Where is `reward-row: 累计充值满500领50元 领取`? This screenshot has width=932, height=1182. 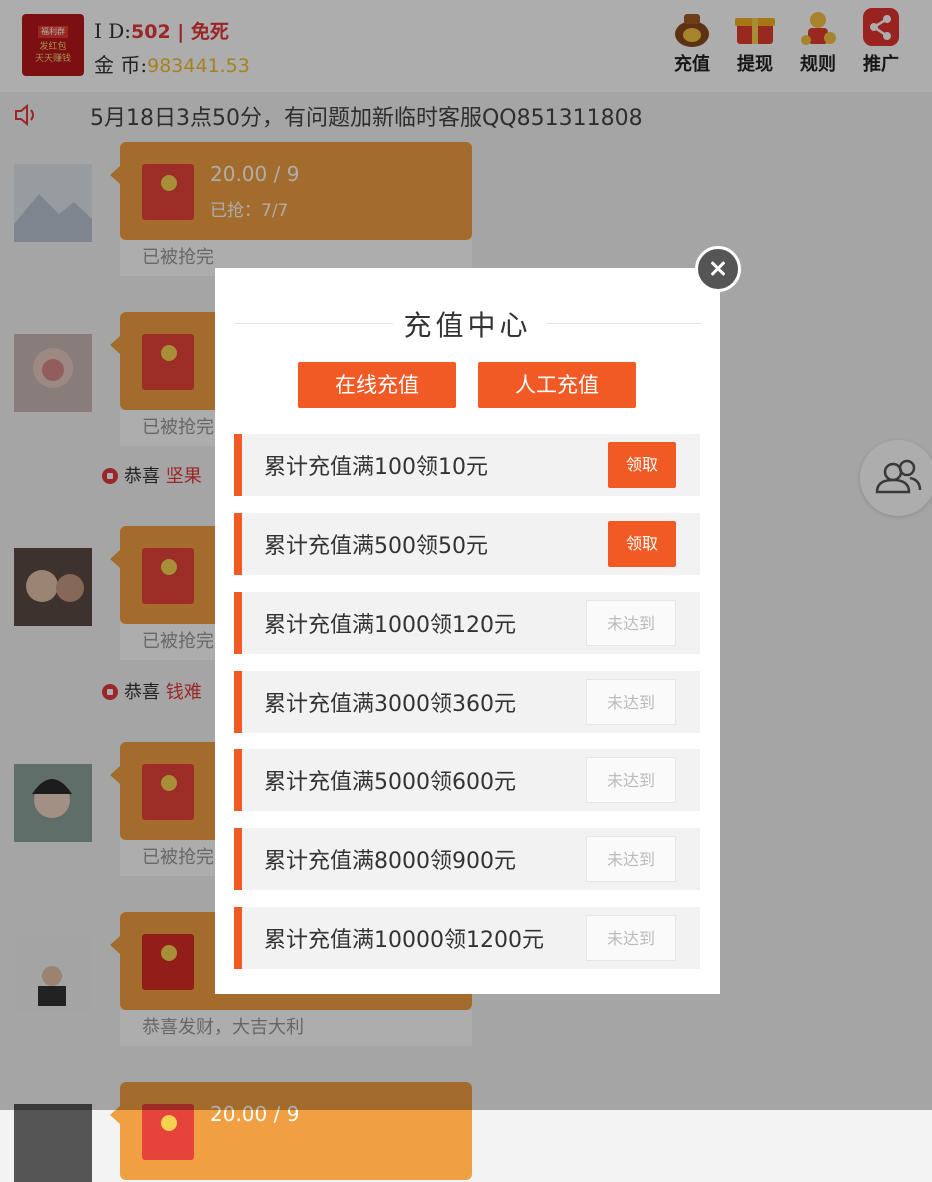
reward-row: 累计充值满500领50元 领取 is located at coordinates (467, 544).